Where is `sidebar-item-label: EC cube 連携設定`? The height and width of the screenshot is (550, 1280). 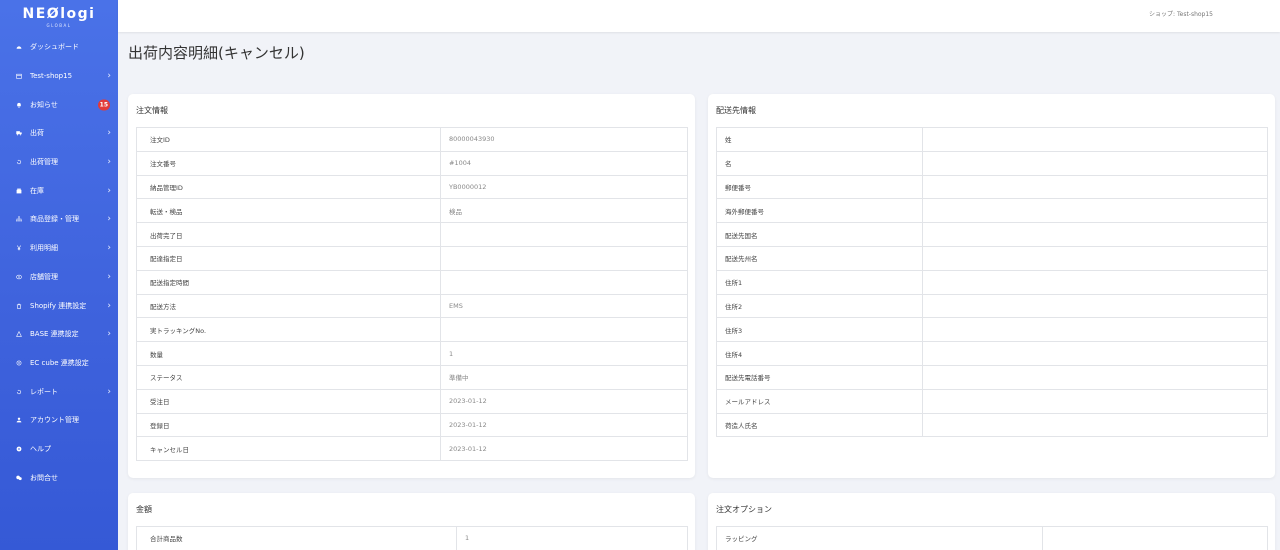 sidebar-item-label: EC cube 連携設定 is located at coordinates (59, 362).